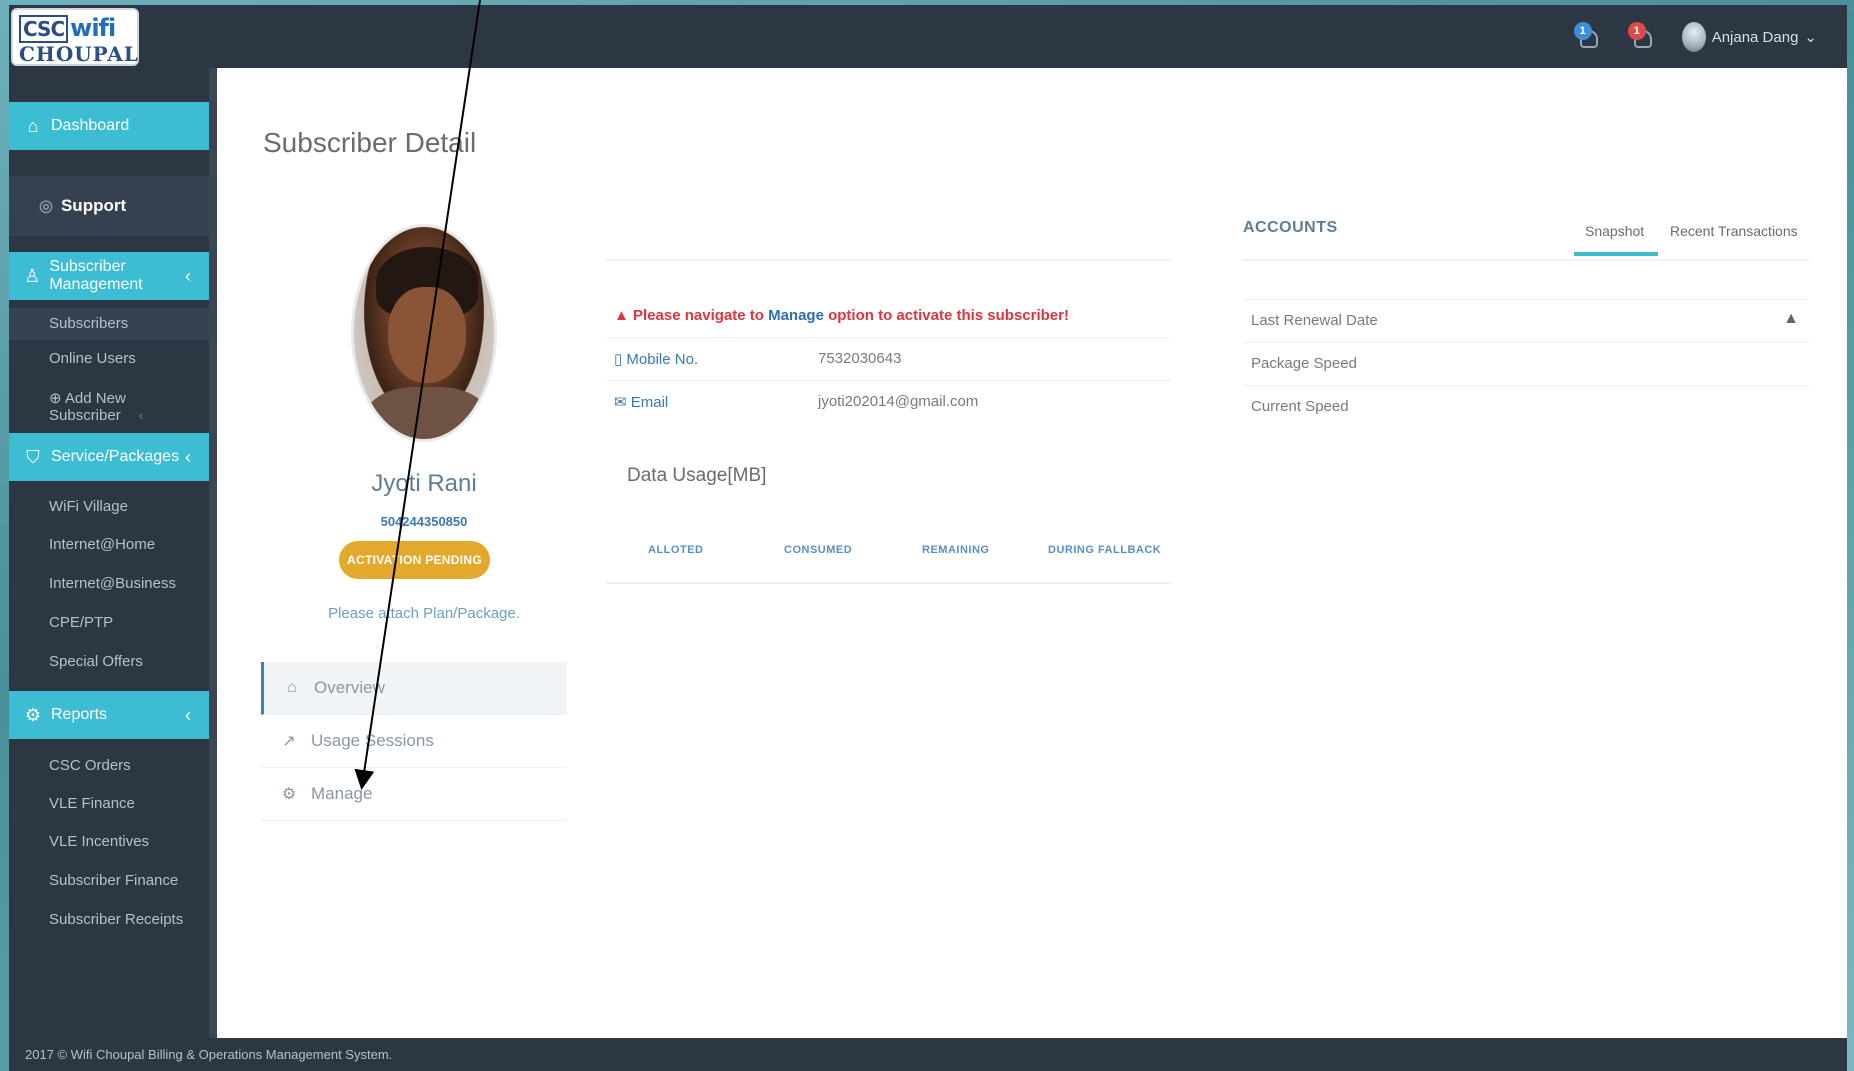 The height and width of the screenshot is (1071, 1854). What do you see at coordinates (109, 126) in the screenshot?
I see `sidebar-item-dashboard: ⌂ Dashboard` at bounding box center [109, 126].